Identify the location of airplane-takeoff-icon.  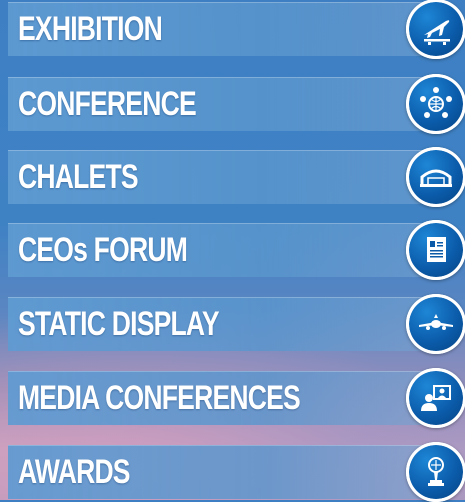
(435, 29).